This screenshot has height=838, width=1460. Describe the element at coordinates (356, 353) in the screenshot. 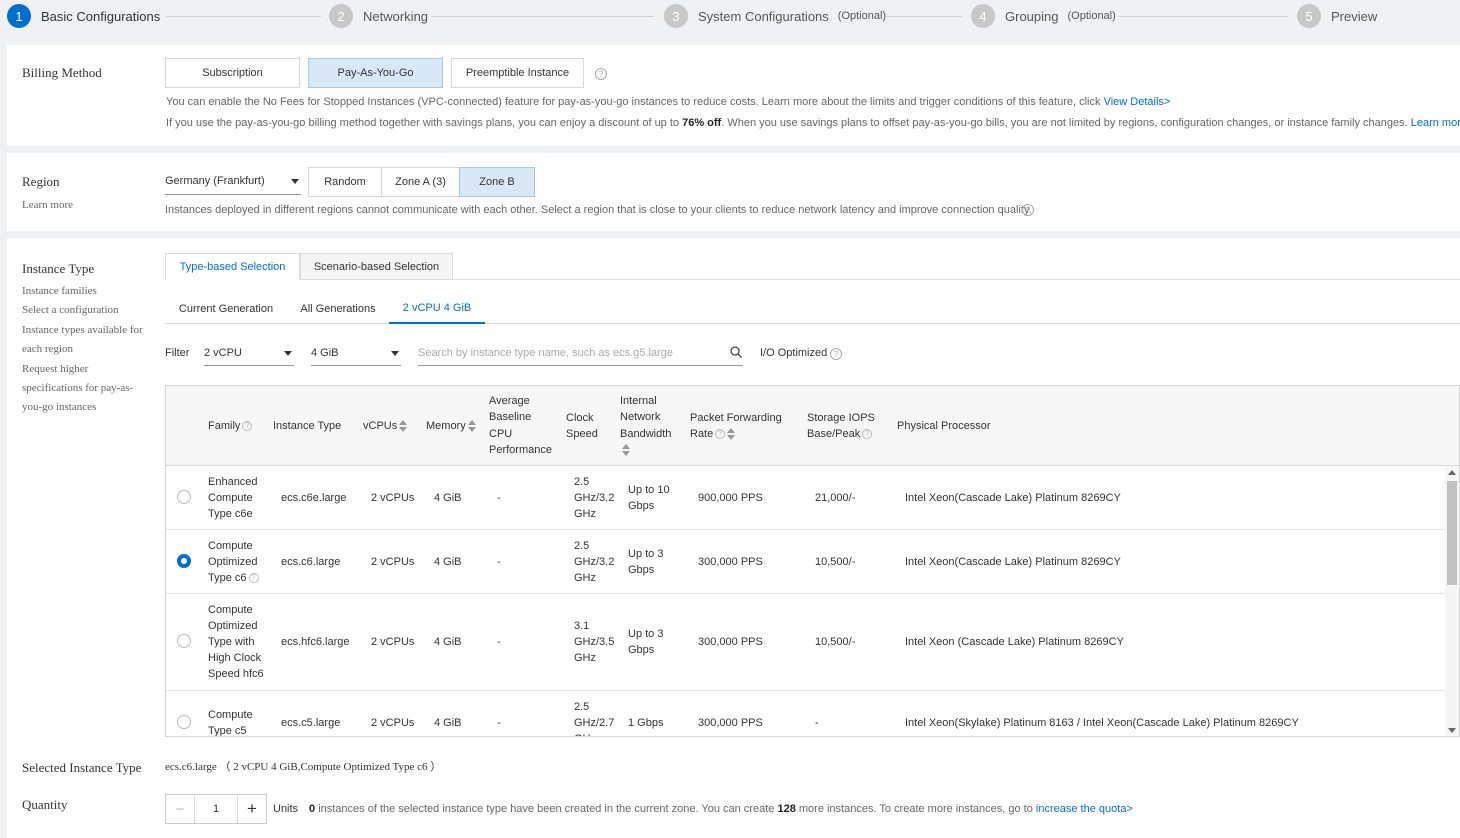

I see `memory-filter-select: 4 GiB` at that location.